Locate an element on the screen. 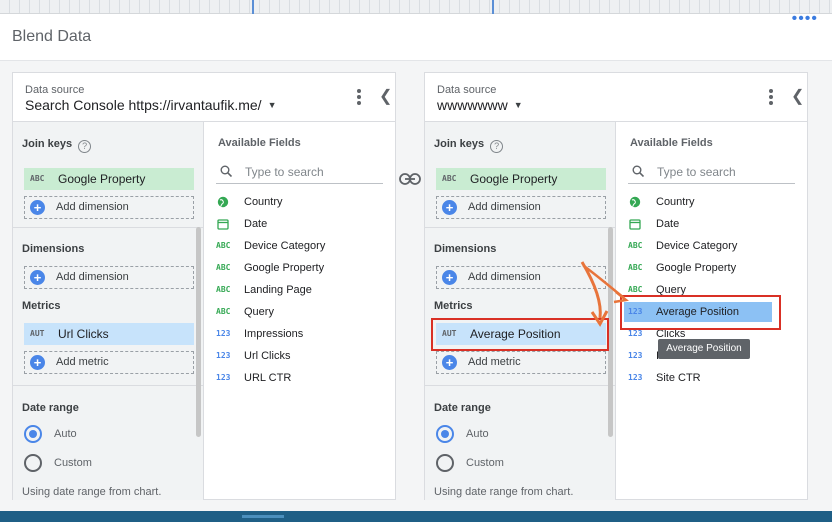 Image resolution: width=832 pixels, height=522 pixels. taskbar is located at coordinates (416, 516).